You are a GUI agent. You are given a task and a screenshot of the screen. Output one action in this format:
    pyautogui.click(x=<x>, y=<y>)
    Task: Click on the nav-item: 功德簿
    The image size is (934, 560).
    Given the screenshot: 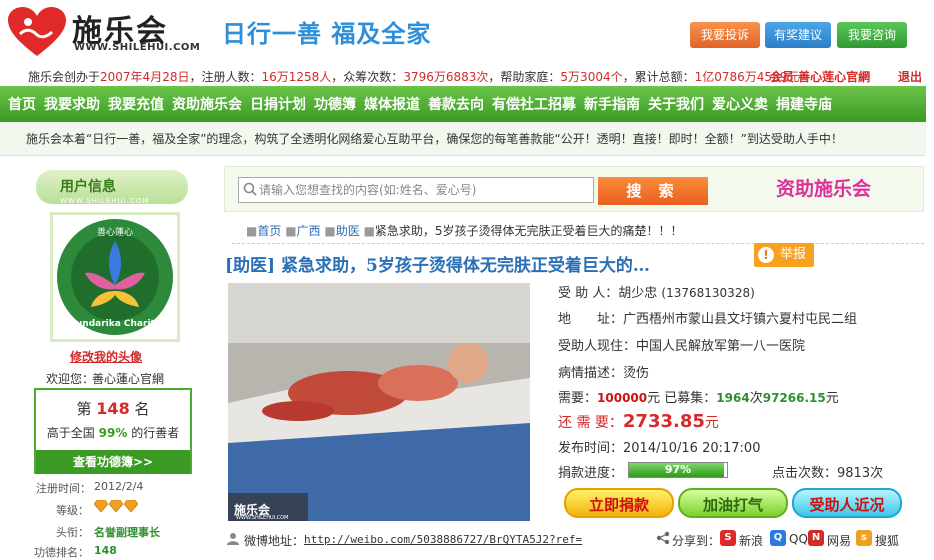 What is the action you would take?
    pyautogui.click(x=335, y=104)
    